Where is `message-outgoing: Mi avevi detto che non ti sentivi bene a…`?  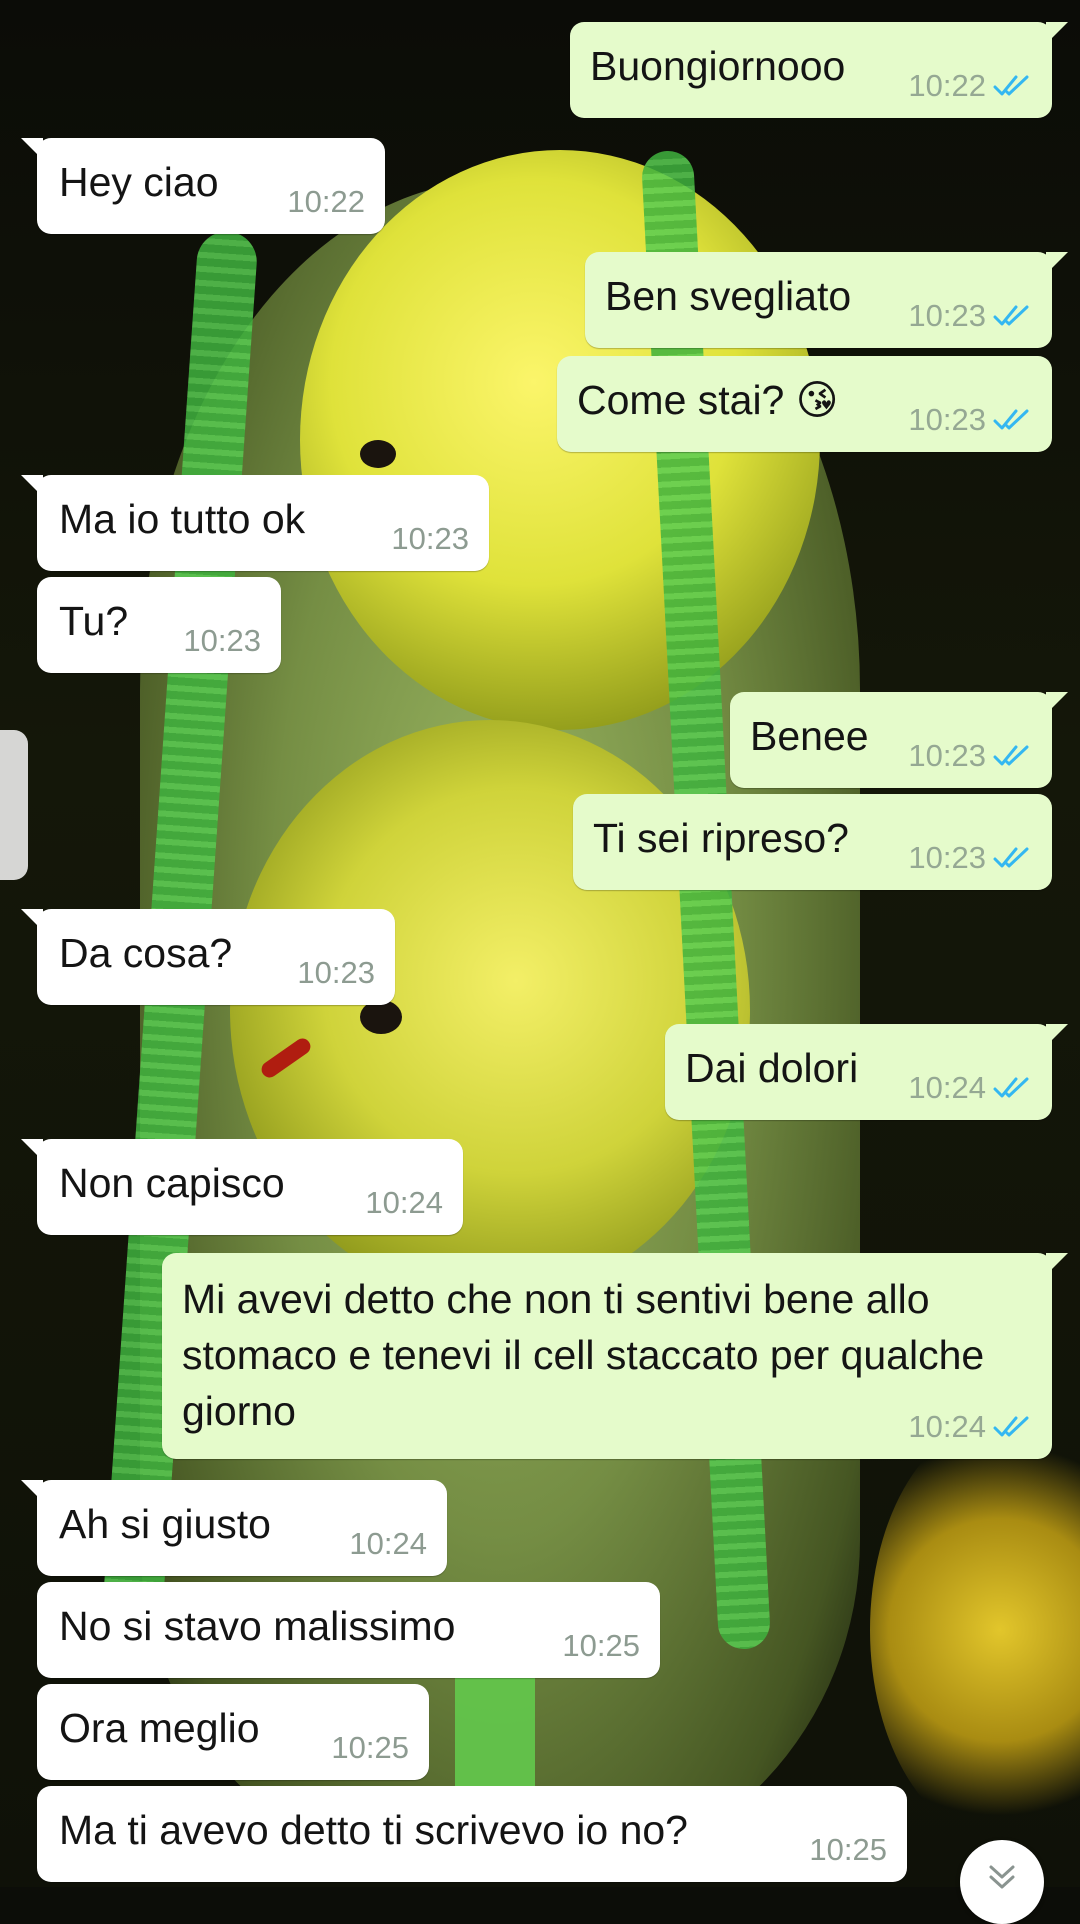 message-outgoing: Mi avevi detto che non ti sentivi bene a… is located at coordinates (615, 1356).